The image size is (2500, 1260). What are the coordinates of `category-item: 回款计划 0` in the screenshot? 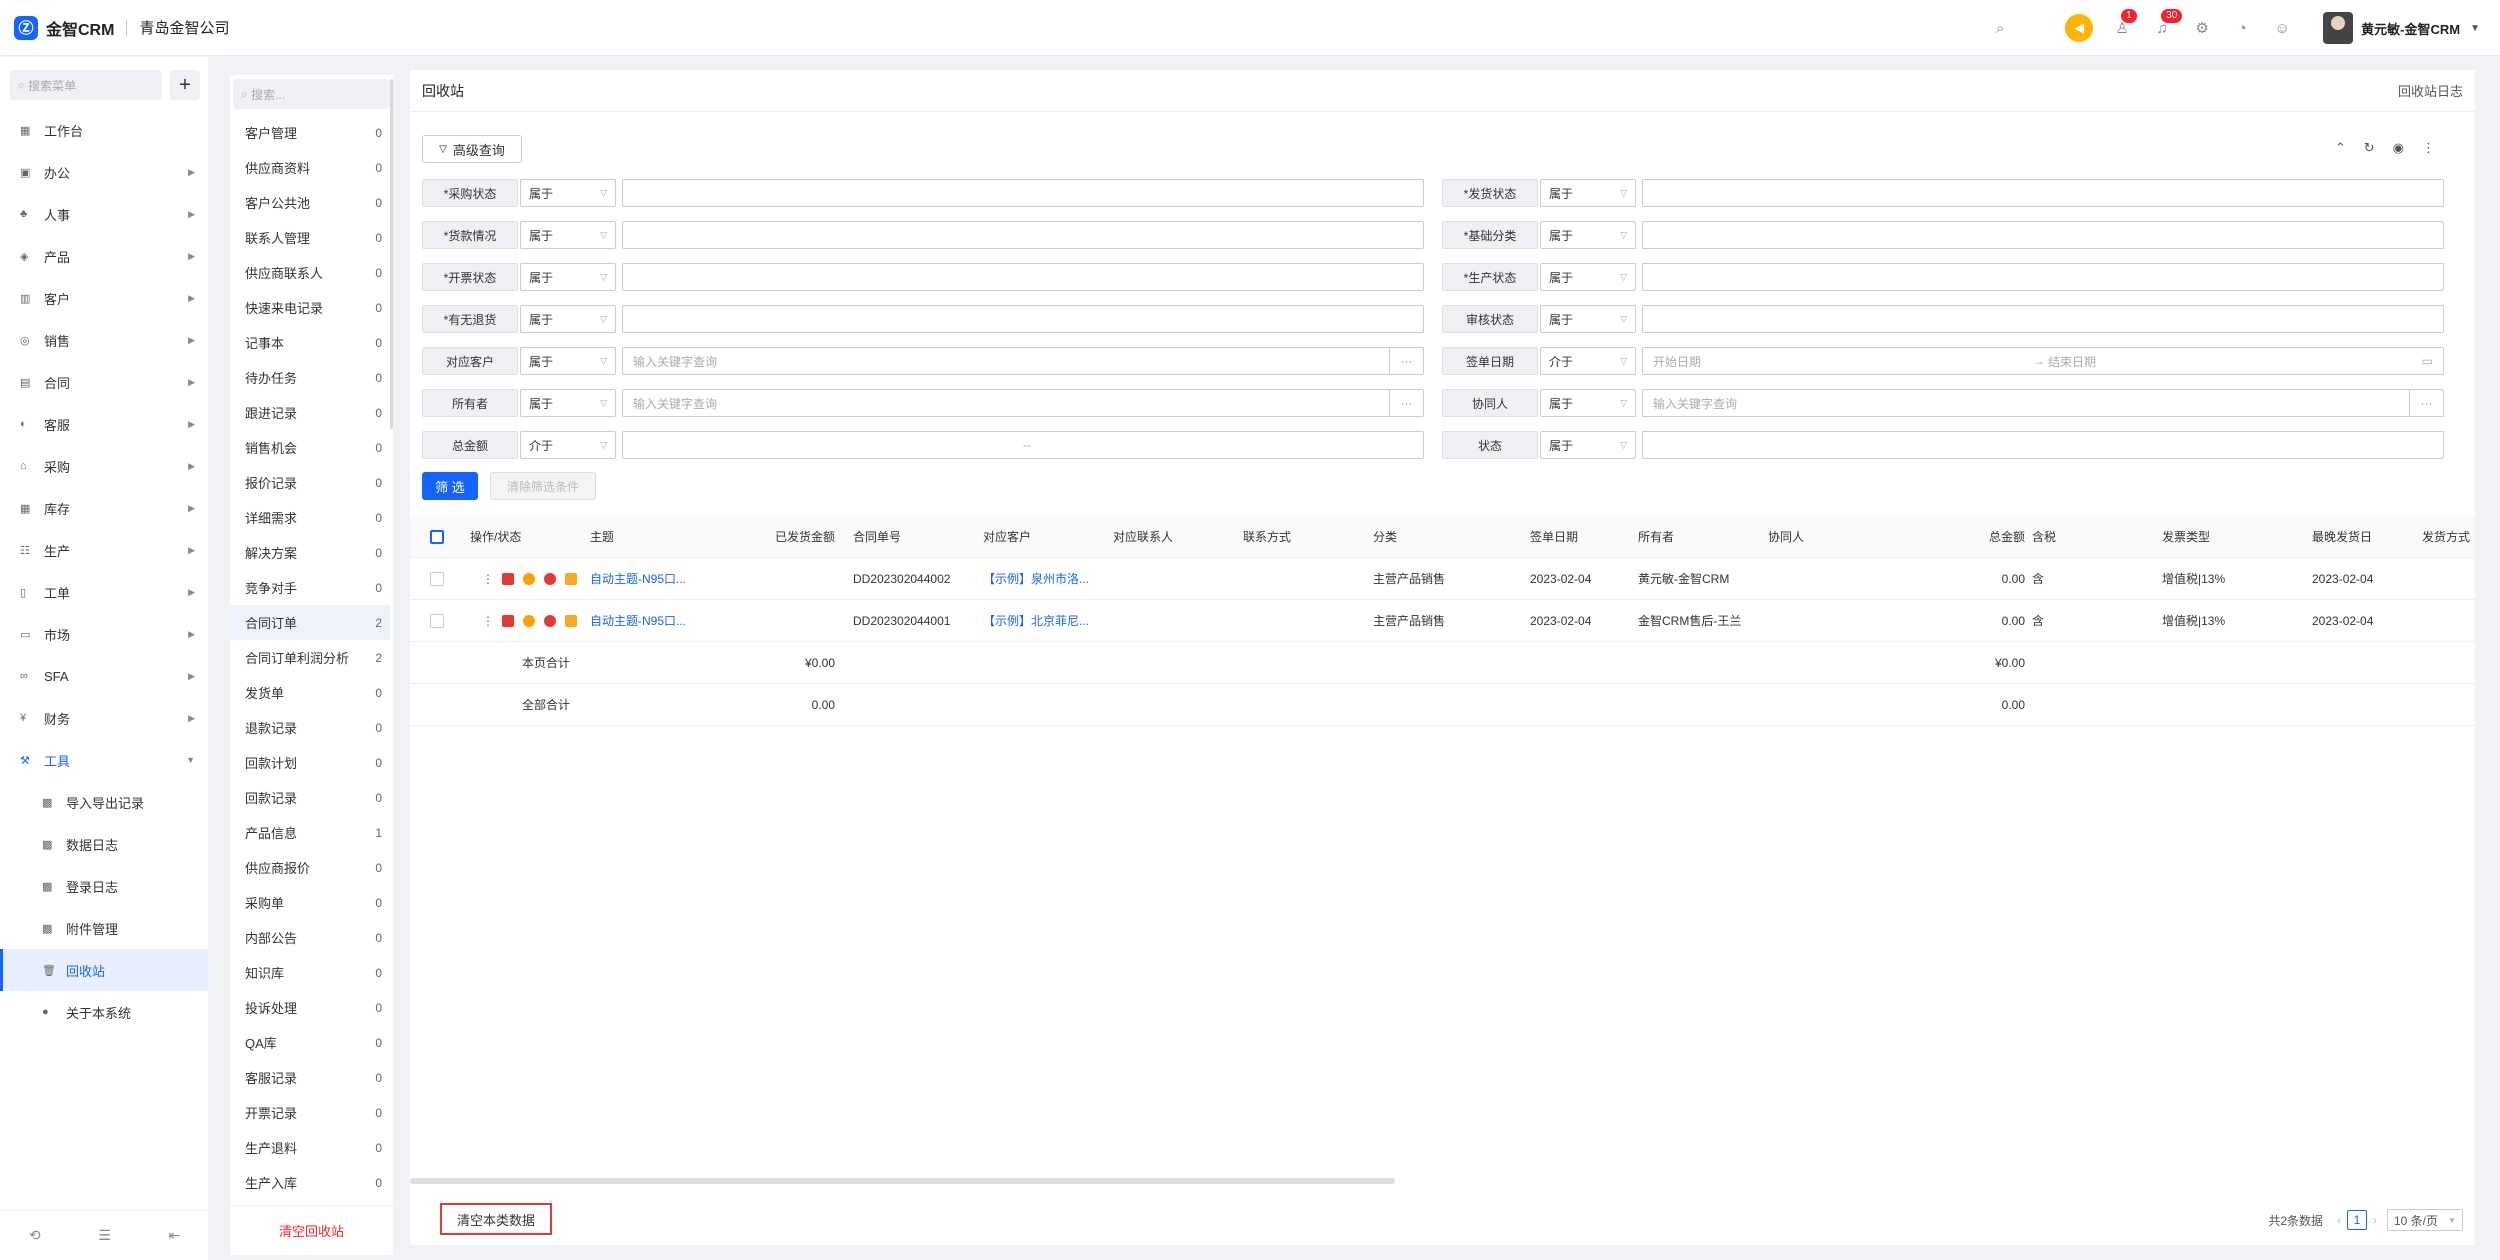 It's located at (310, 762).